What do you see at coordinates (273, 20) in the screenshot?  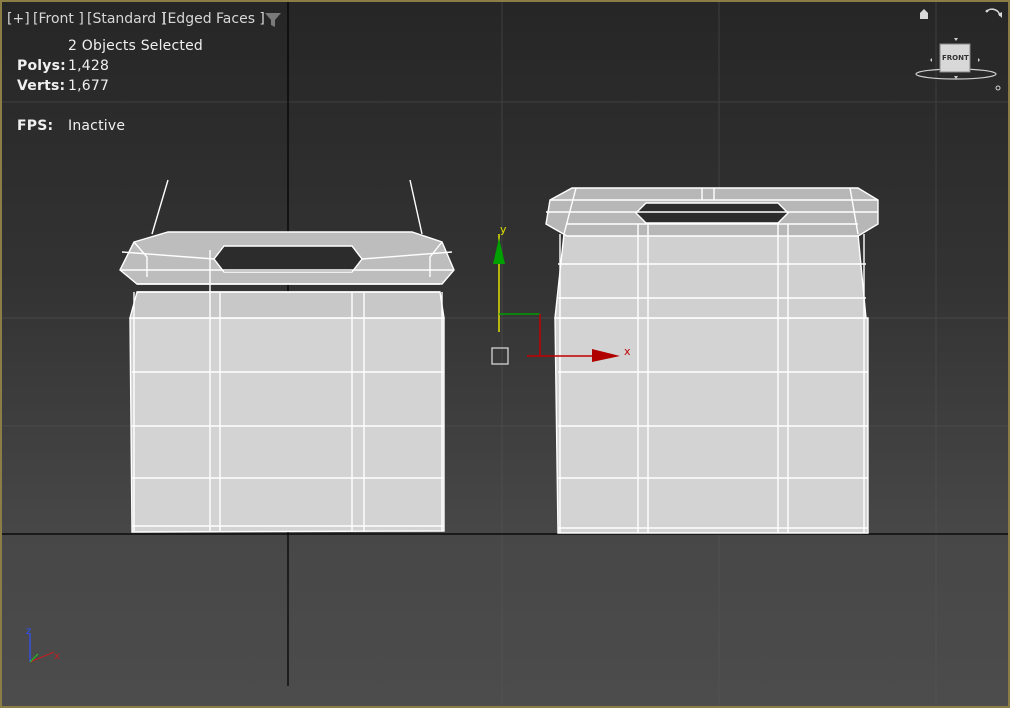 I see `filter-icon` at bounding box center [273, 20].